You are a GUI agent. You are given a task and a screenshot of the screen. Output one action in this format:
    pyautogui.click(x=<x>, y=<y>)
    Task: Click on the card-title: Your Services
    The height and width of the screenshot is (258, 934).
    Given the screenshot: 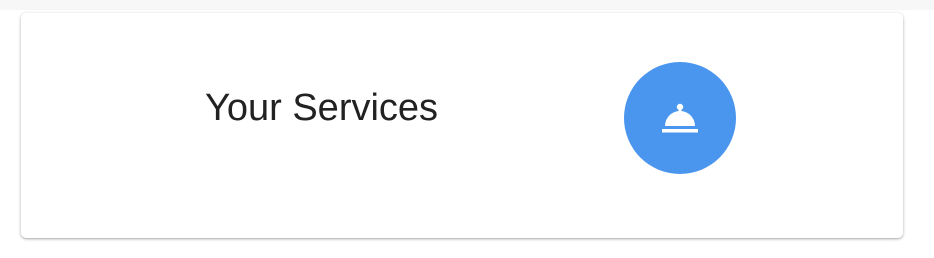 What is the action you would take?
    pyautogui.click(x=322, y=108)
    